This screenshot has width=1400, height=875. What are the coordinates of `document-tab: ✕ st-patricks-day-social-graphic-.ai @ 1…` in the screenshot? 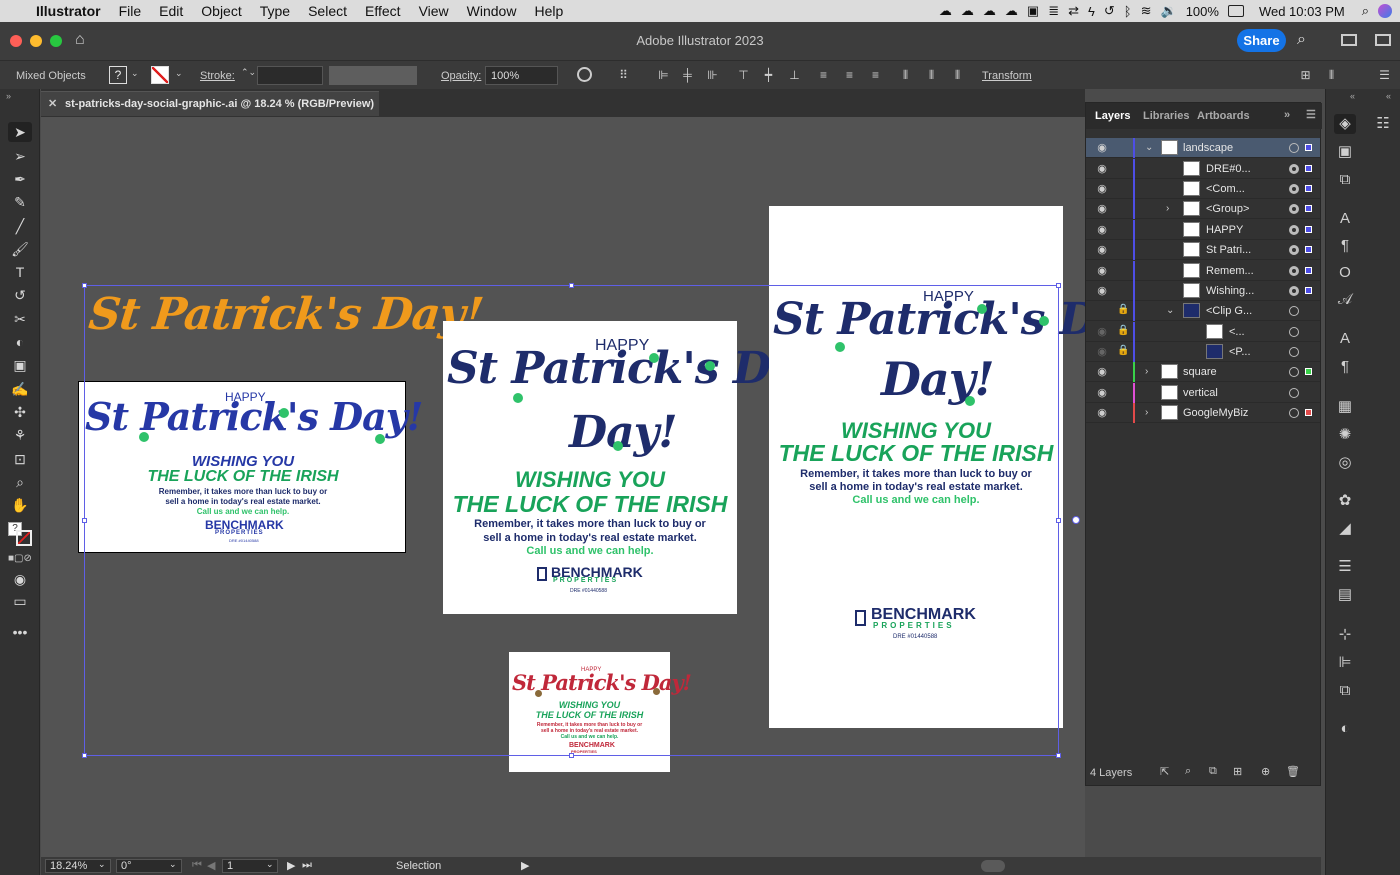 It's located at (210, 103).